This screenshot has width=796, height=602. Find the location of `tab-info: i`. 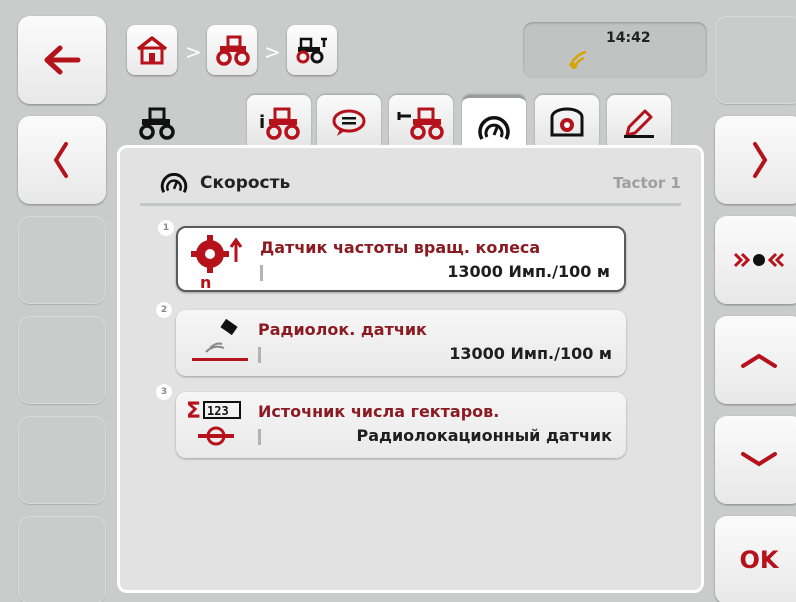

tab-info: i is located at coordinates (279, 123).